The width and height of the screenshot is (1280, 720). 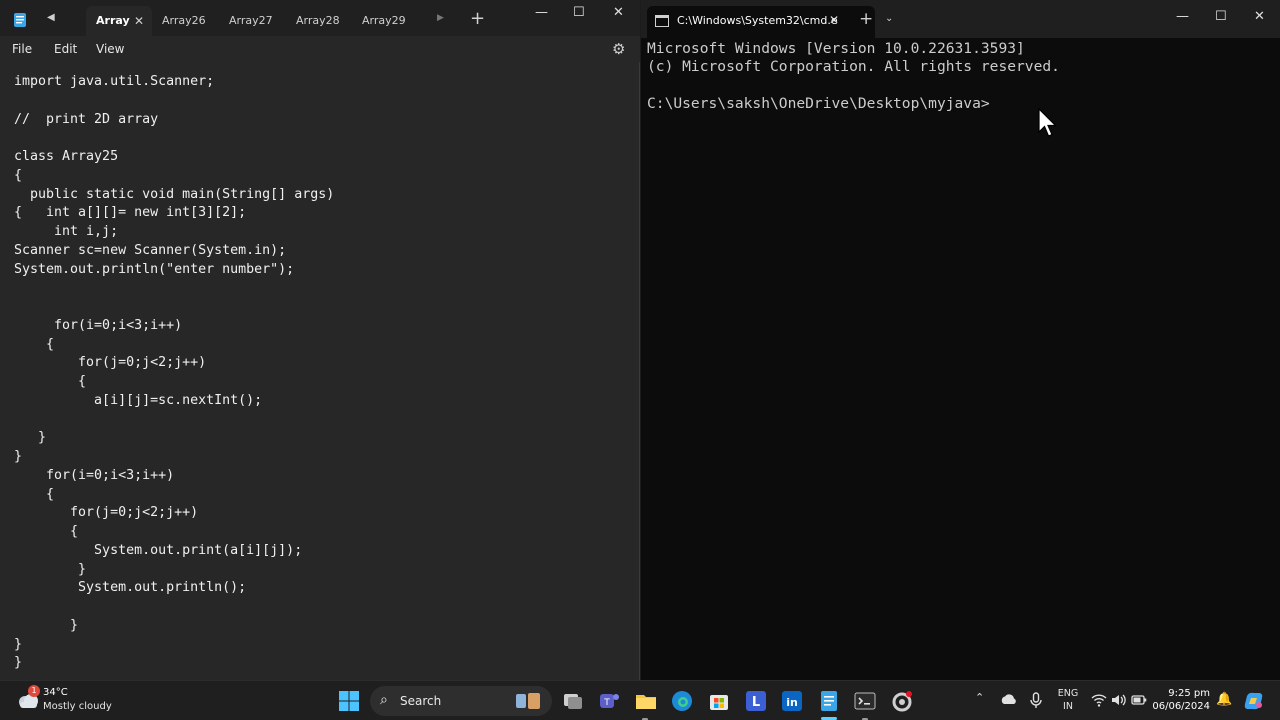 I want to click on menu-file: File, so click(x=22, y=49).